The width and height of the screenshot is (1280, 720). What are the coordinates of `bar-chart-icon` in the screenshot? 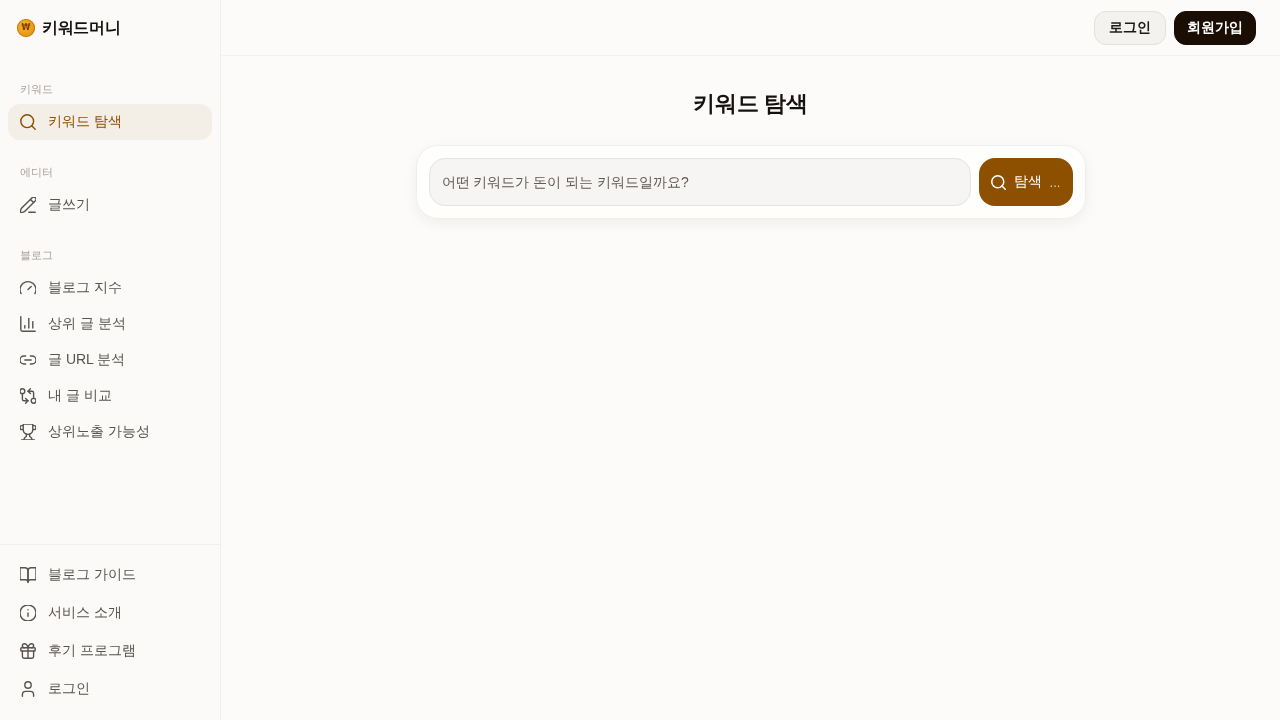 It's located at (28, 324).